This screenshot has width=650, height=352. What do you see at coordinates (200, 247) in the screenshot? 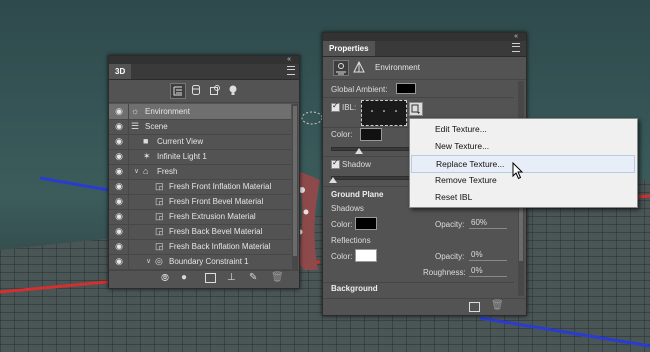
I see `layer-row: ◉ ◲ Fresh Back Inflation Material` at bounding box center [200, 247].